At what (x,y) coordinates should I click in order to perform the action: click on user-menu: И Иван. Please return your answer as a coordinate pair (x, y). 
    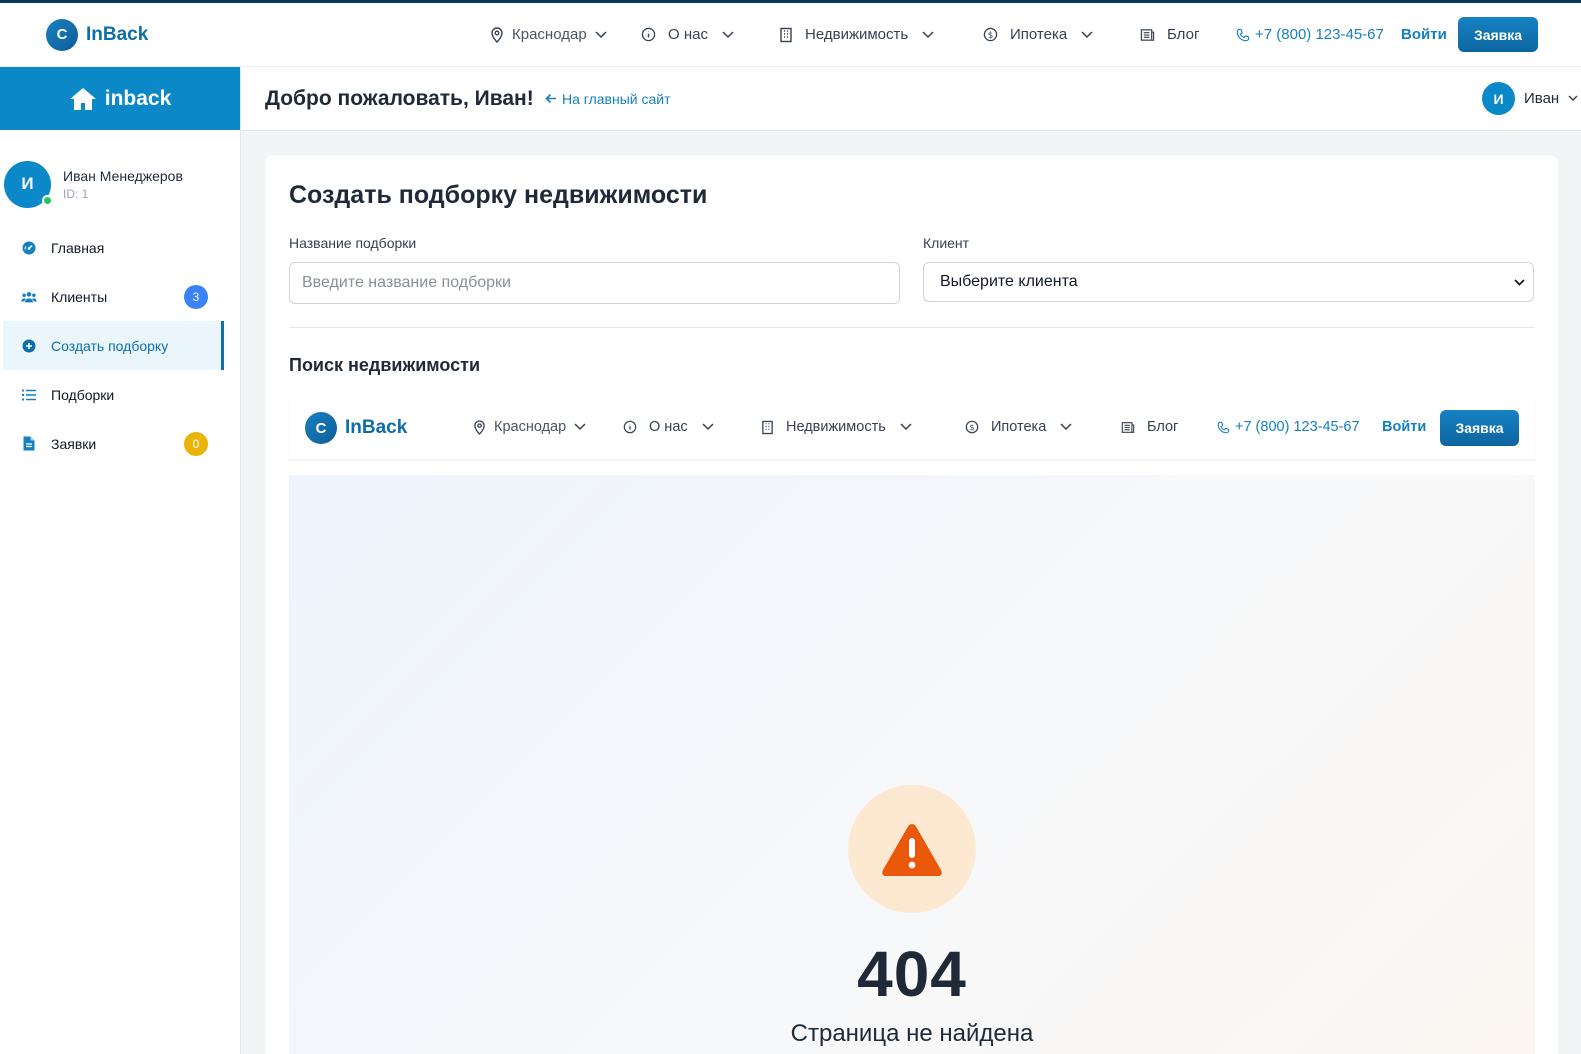
    Looking at the image, I should click on (1530, 98).